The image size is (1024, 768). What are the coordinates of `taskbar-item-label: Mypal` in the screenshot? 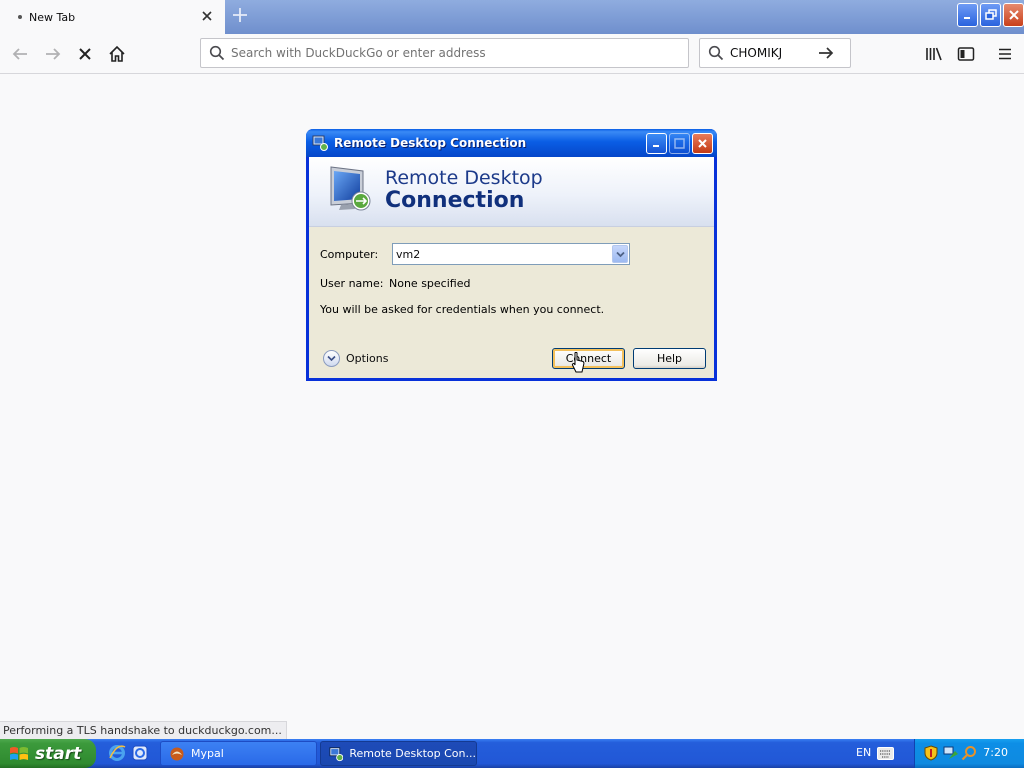 It's located at (207, 753).